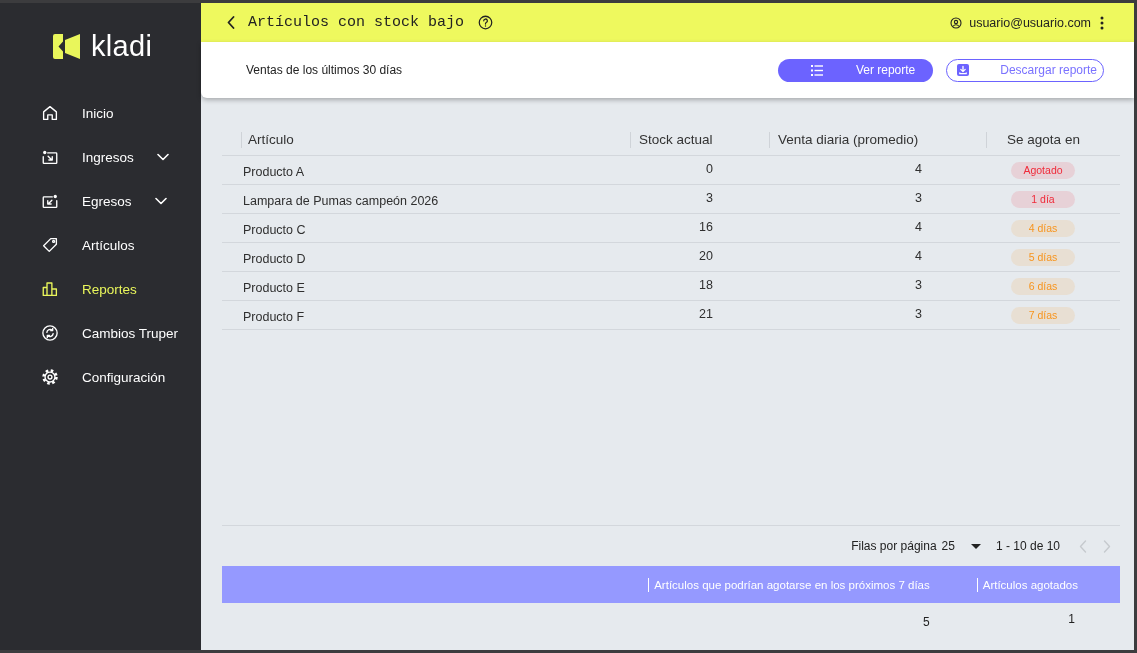 The height and width of the screenshot is (653, 1137). Describe the element at coordinates (274, 258) in the screenshot. I see `table-cell-text: Producto D` at that location.